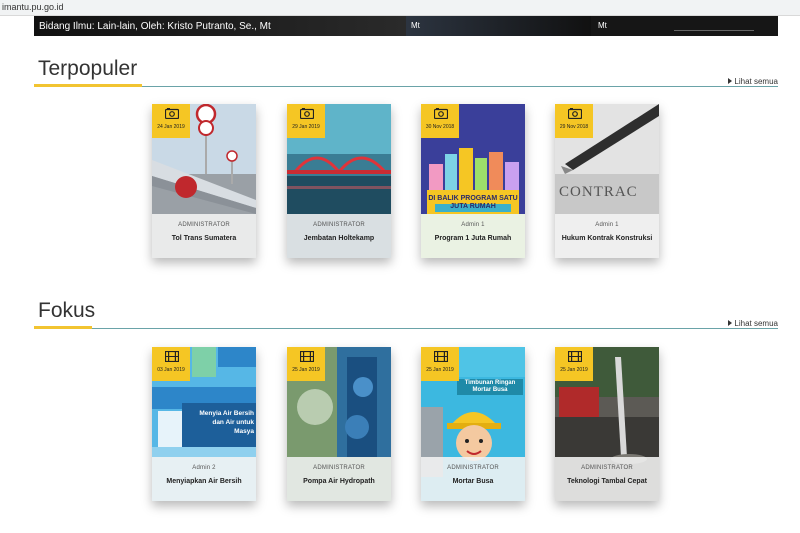 This screenshot has height=533, width=800. I want to click on see-all-link-popular: Lihat semua, so click(753, 81).